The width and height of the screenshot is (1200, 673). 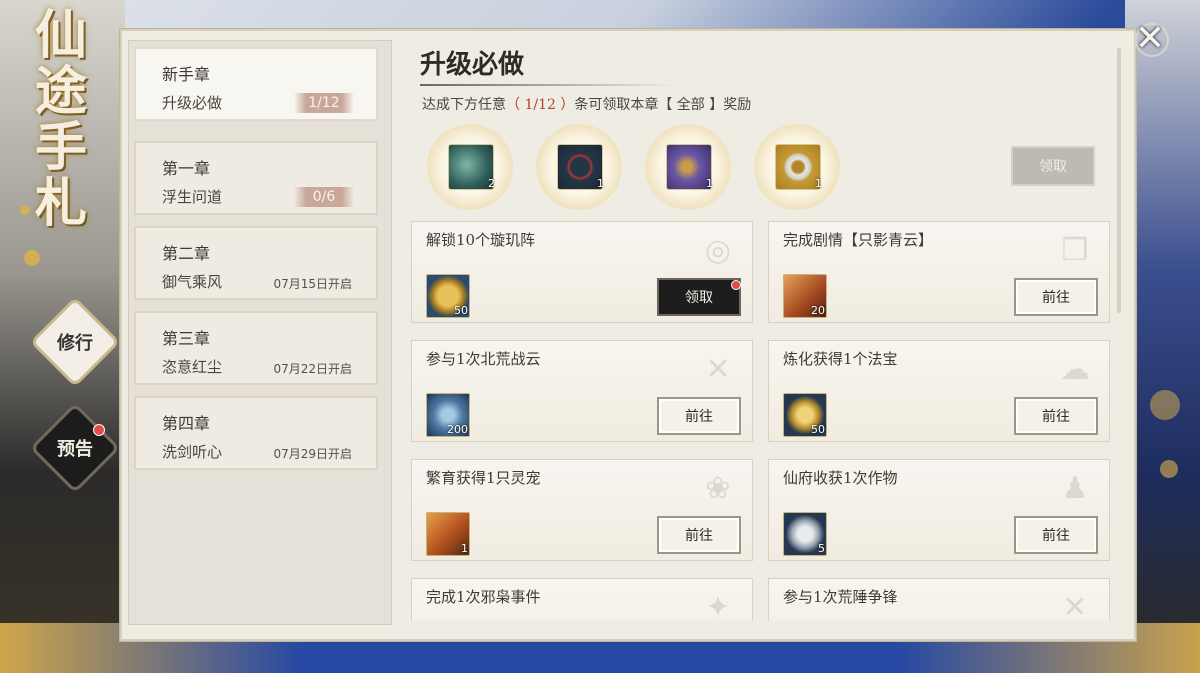 I want to click on title-char: 札, so click(x=60, y=203).